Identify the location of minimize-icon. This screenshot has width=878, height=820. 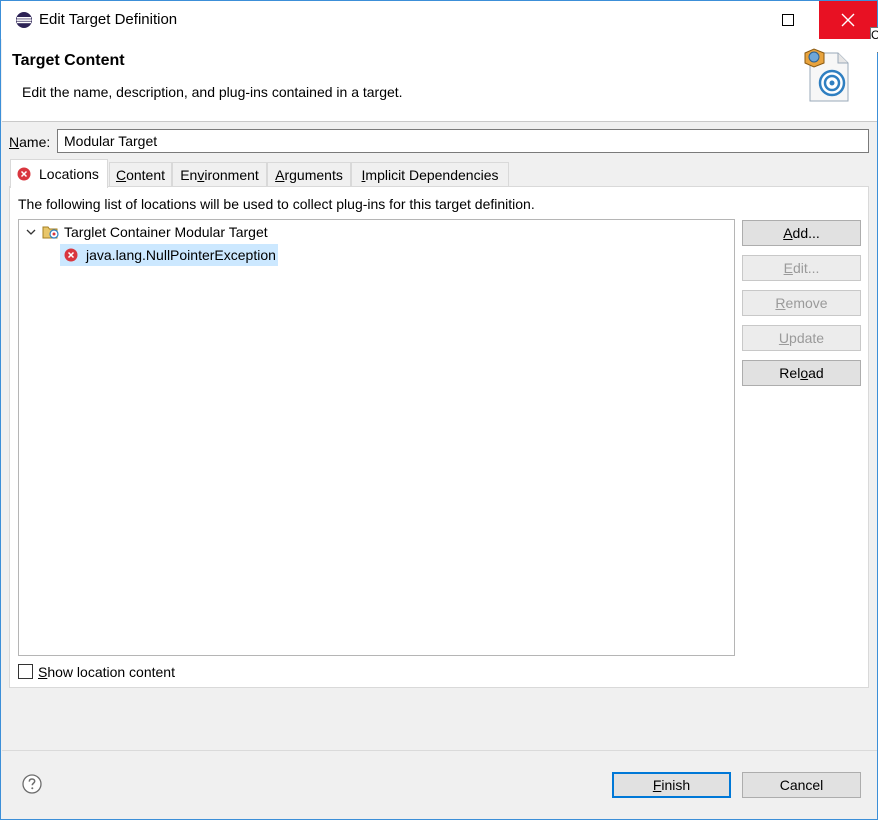
(743, 20).